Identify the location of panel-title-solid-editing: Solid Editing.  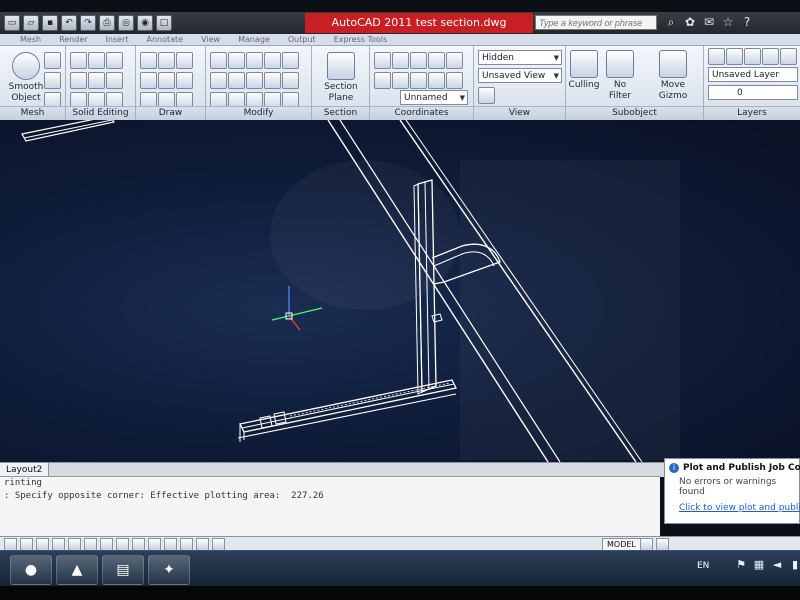
(100, 113).